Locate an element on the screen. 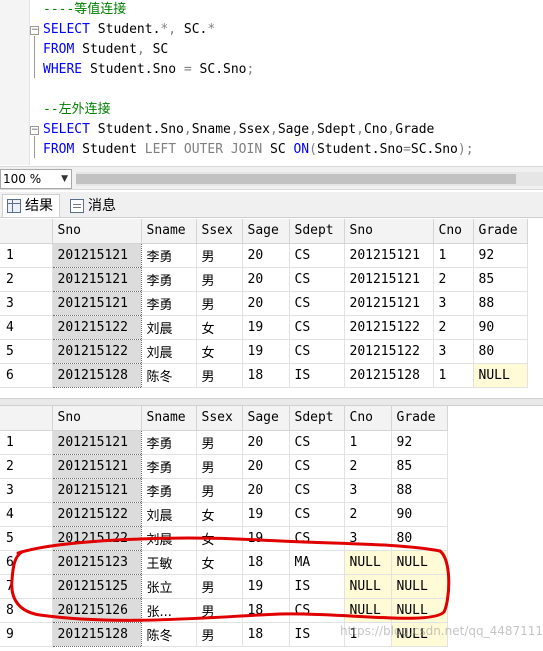 The width and height of the screenshot is (543, 651). row-number: 7 is located at coordinates (26, 586).